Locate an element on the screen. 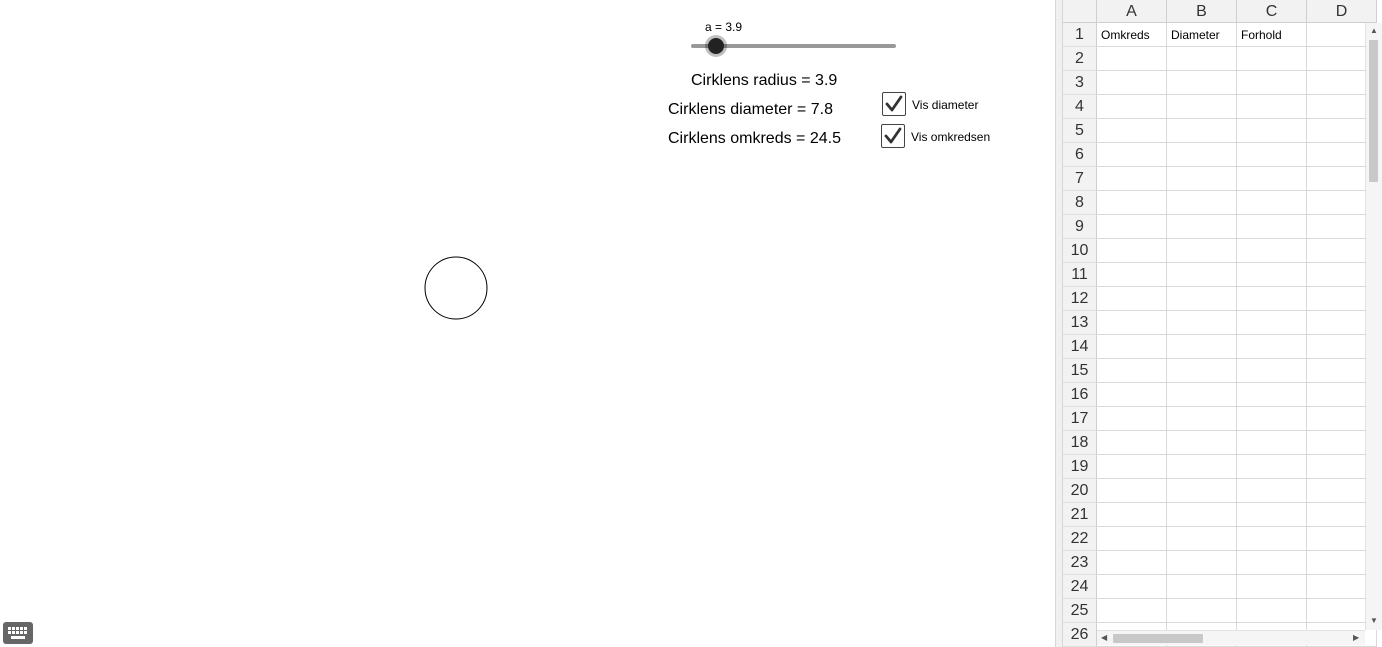 This screenshot has width=1382, height=647. vertical-scroll-thumb is located at coordinates (1373, 111).